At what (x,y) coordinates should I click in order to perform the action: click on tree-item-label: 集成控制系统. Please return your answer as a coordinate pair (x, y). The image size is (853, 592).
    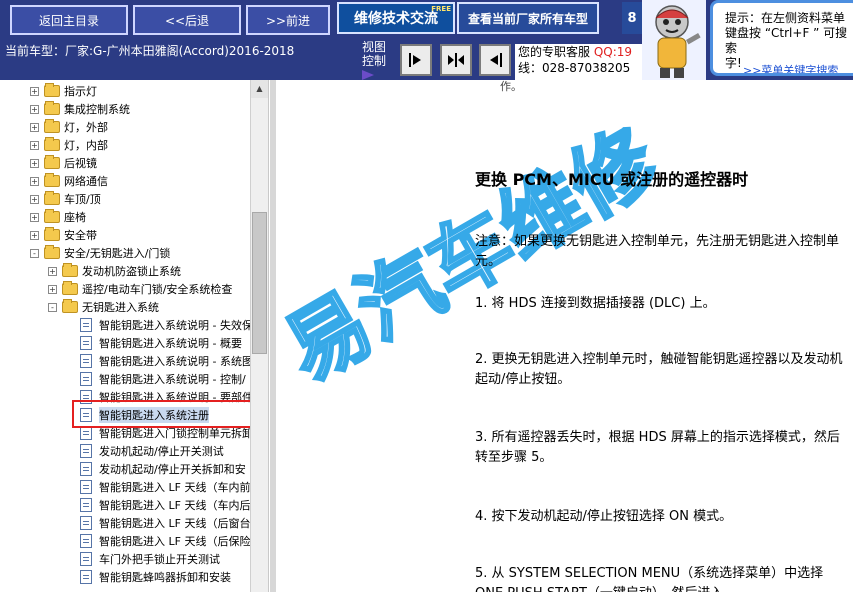
    Looking at the image, I should click on (97, 109).